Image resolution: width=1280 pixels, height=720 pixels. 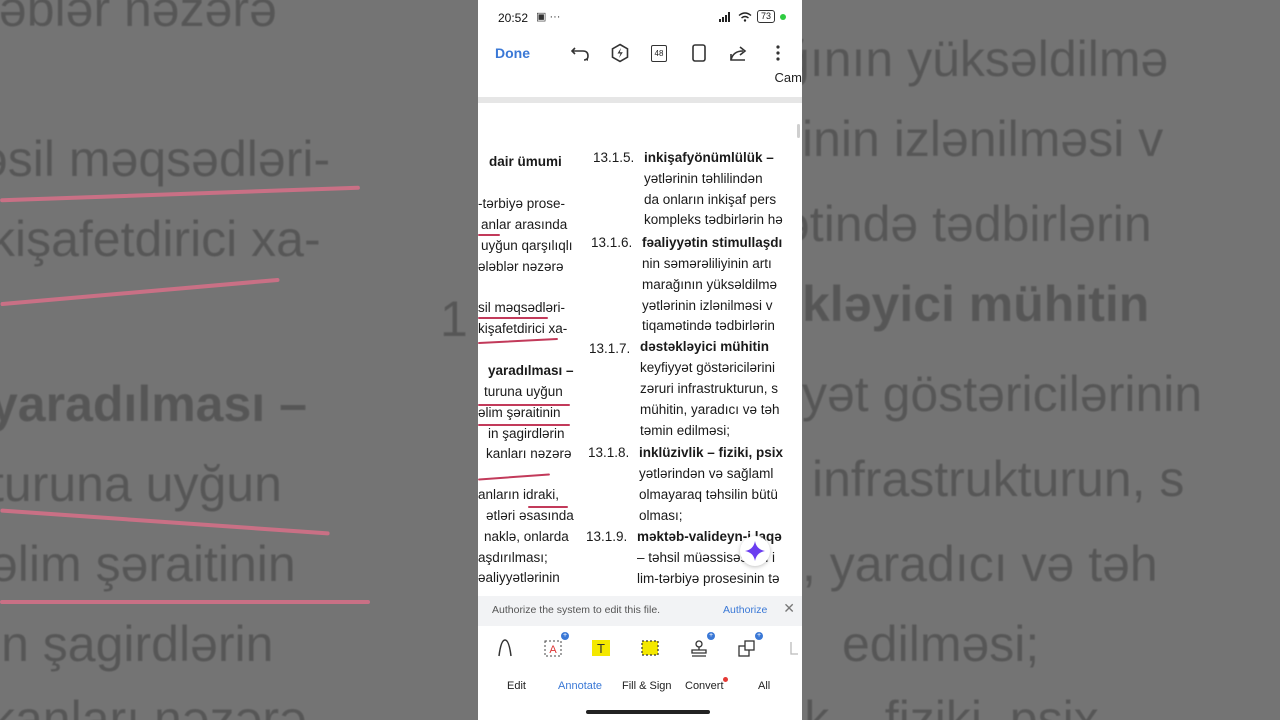 What do you see at coordinates (708, 578) in the screenshot?
I see `clause-text: lim-tərbiyə prosesinin tə` at bounding box center [708, 578].